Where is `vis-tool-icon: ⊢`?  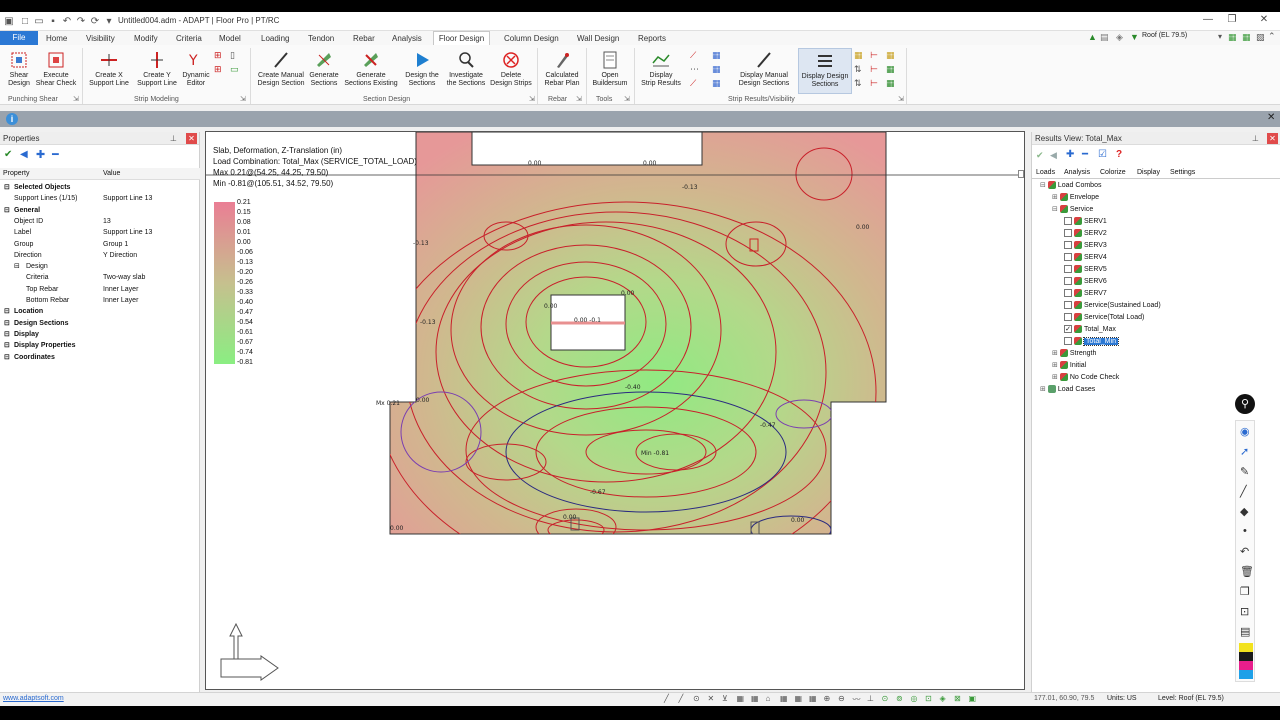
vis-tool-icon: ⊢ is located at coordinates (874, 69).